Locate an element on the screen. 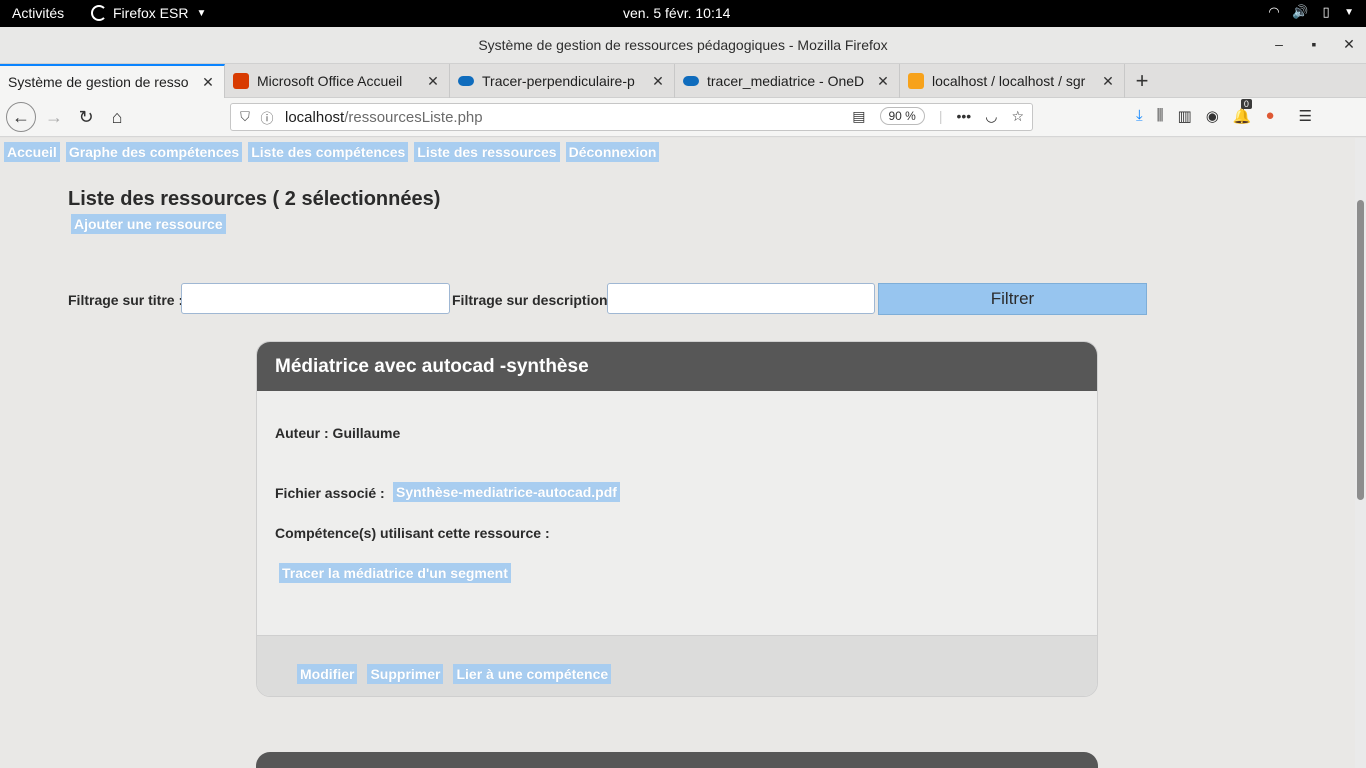  maximize-icon: ▪ is located at coordinates (1314, 44).